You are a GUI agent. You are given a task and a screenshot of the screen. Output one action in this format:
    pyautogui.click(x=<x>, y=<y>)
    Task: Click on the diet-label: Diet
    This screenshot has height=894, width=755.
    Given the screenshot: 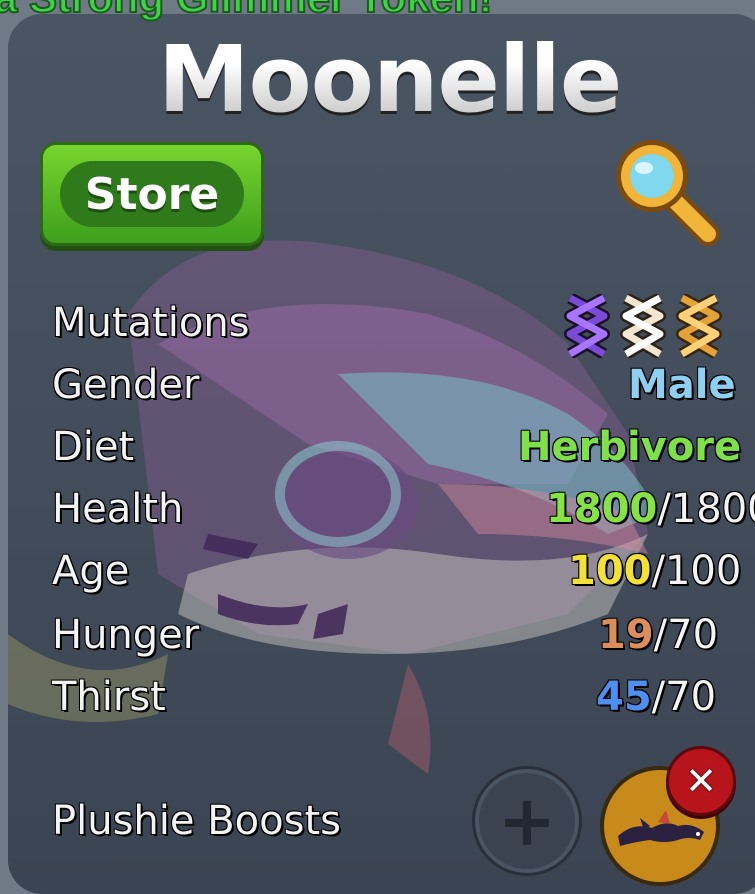 What is the action you would take?
    pyautogui.click(x=93, y=447)
    